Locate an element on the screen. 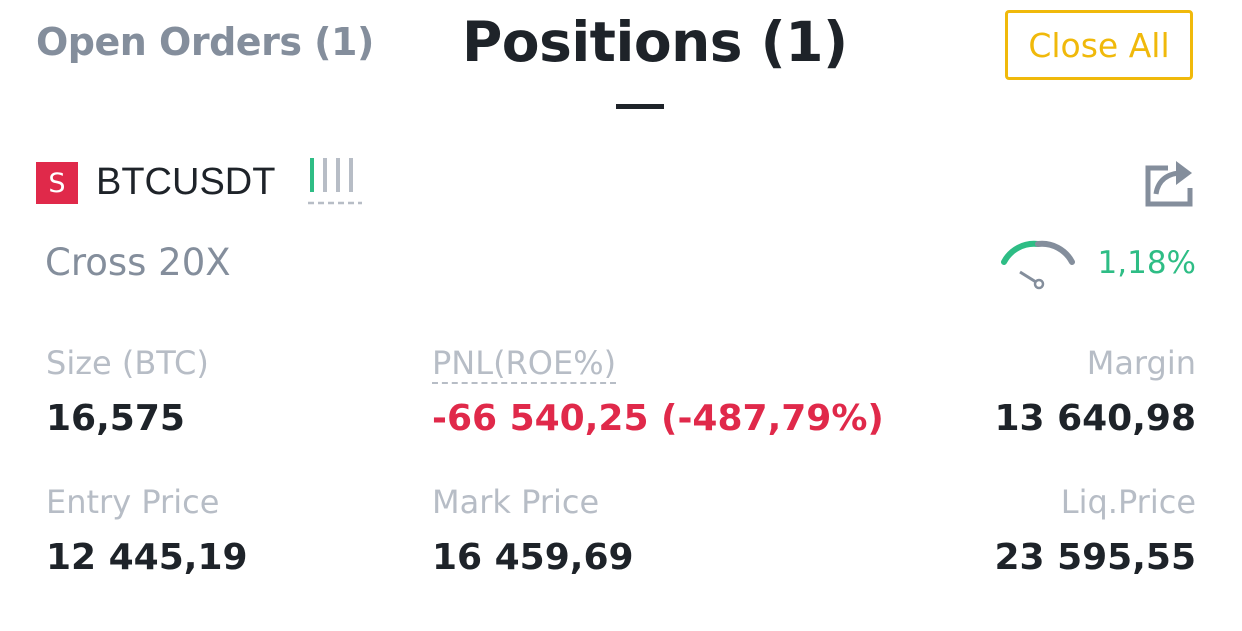  size-value: 16,575 is located at coordinates (115, 418).